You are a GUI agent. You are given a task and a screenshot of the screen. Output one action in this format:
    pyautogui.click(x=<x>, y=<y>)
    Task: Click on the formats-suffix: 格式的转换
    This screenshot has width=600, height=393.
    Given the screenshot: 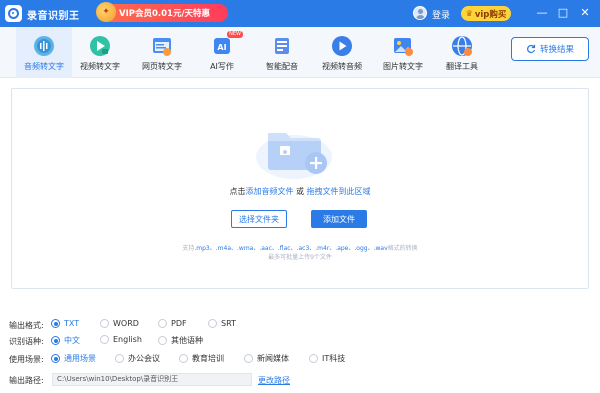 What is the action you would take?
    pyautogui.click(x=402, y=248)
    